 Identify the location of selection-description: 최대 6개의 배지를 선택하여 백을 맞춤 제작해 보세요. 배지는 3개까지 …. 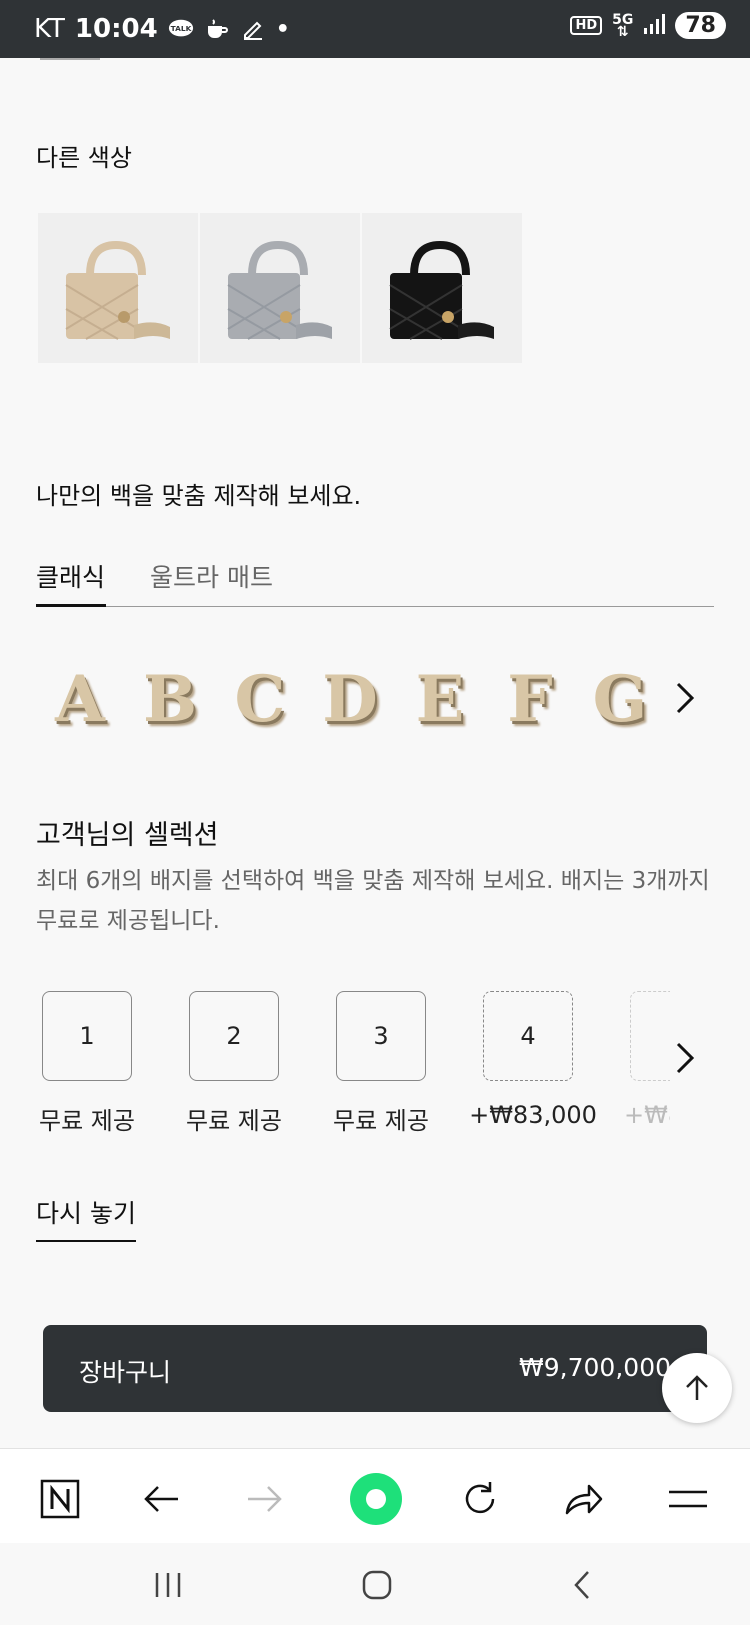
(373, 901).